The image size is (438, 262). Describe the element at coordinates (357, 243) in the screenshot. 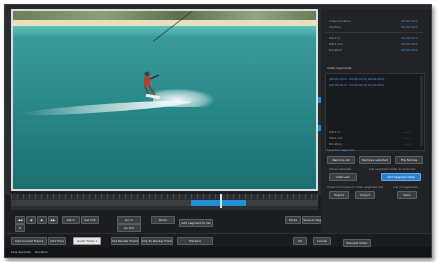

I see `preview-video-button: Preview Video` at that location.